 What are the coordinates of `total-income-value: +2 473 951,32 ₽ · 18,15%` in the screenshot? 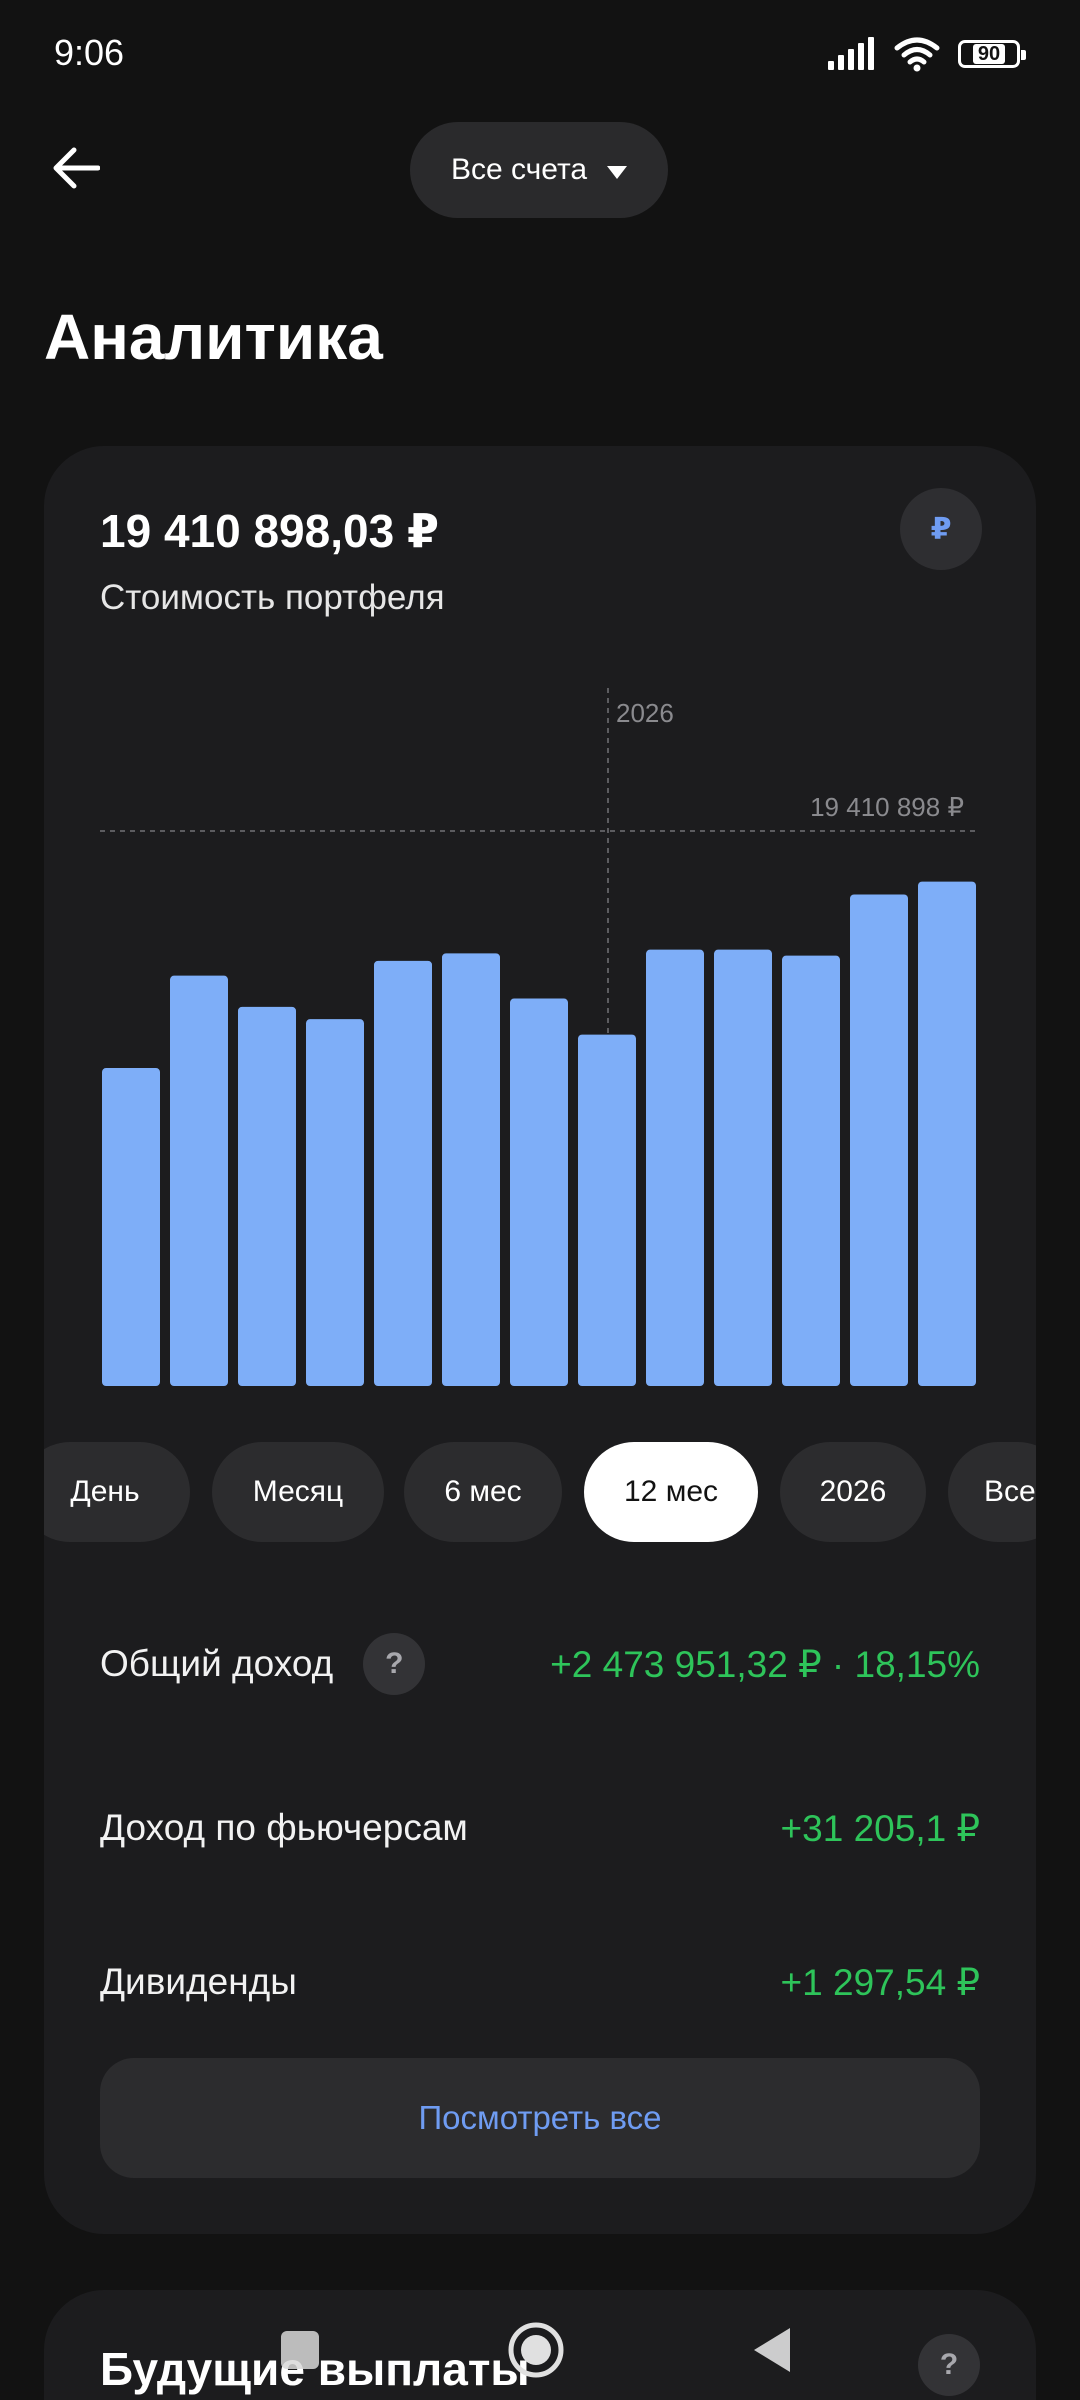 It's located at (765, 1664).